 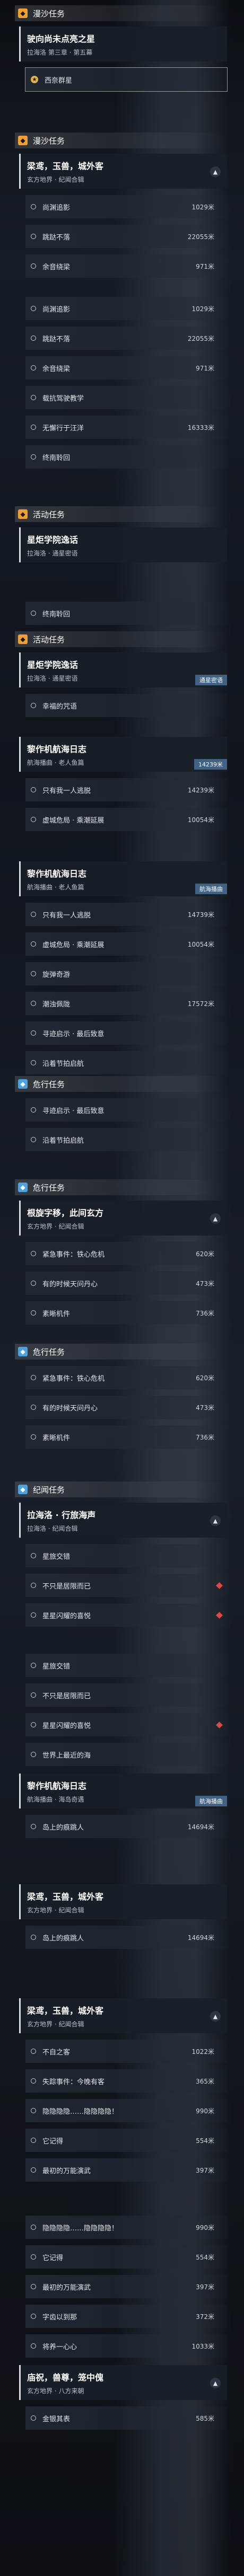 What do you see at coordinates (123, 1901) in the screenshot?
I see `quest-card: 梁鸢，玉兽，城外客 玄方地界 · 纪闻合辑` at bounding box center [123, 1901].